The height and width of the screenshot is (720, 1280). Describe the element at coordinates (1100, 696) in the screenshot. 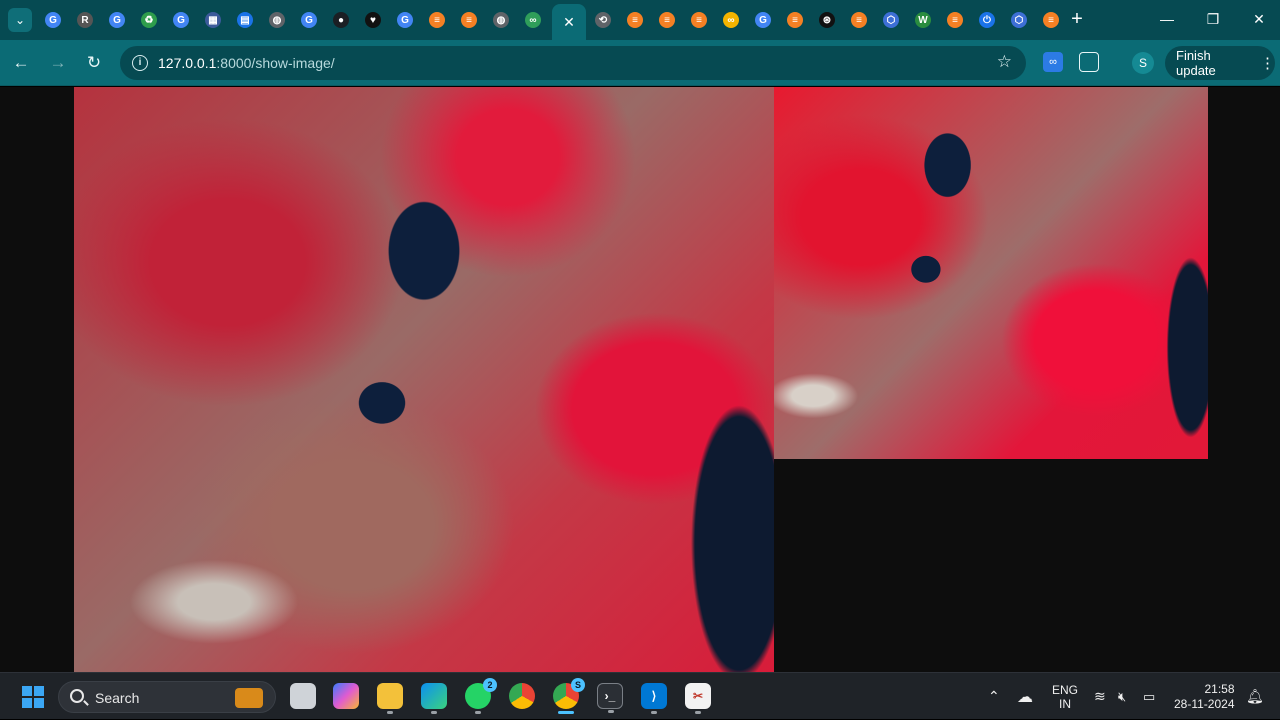

I see `wifi-icon: ≋` at that location.